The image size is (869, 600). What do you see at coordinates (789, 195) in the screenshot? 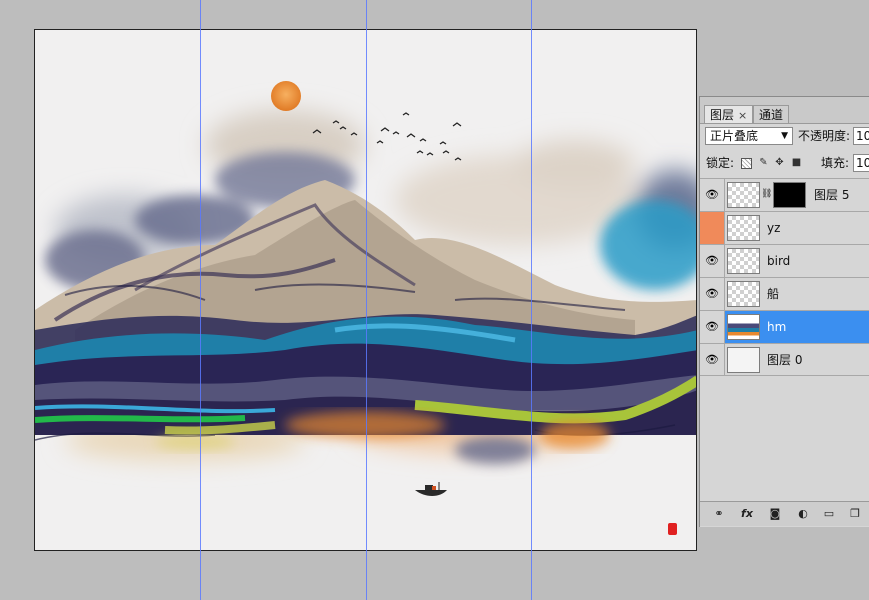
I see `layer-mask-thumbnail` at bounding box center [789, 195].